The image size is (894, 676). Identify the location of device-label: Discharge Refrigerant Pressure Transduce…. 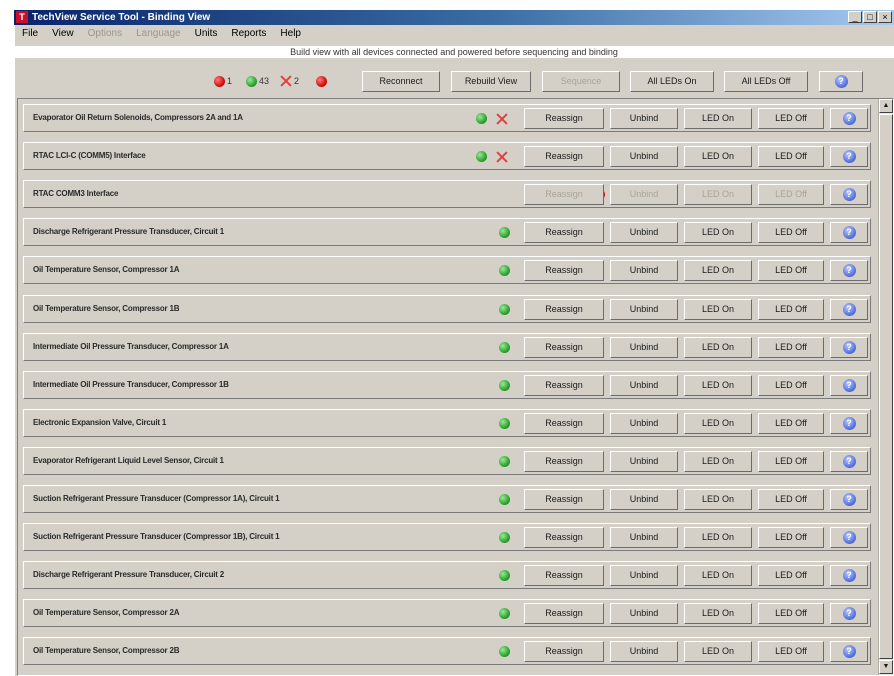
(129, 231).